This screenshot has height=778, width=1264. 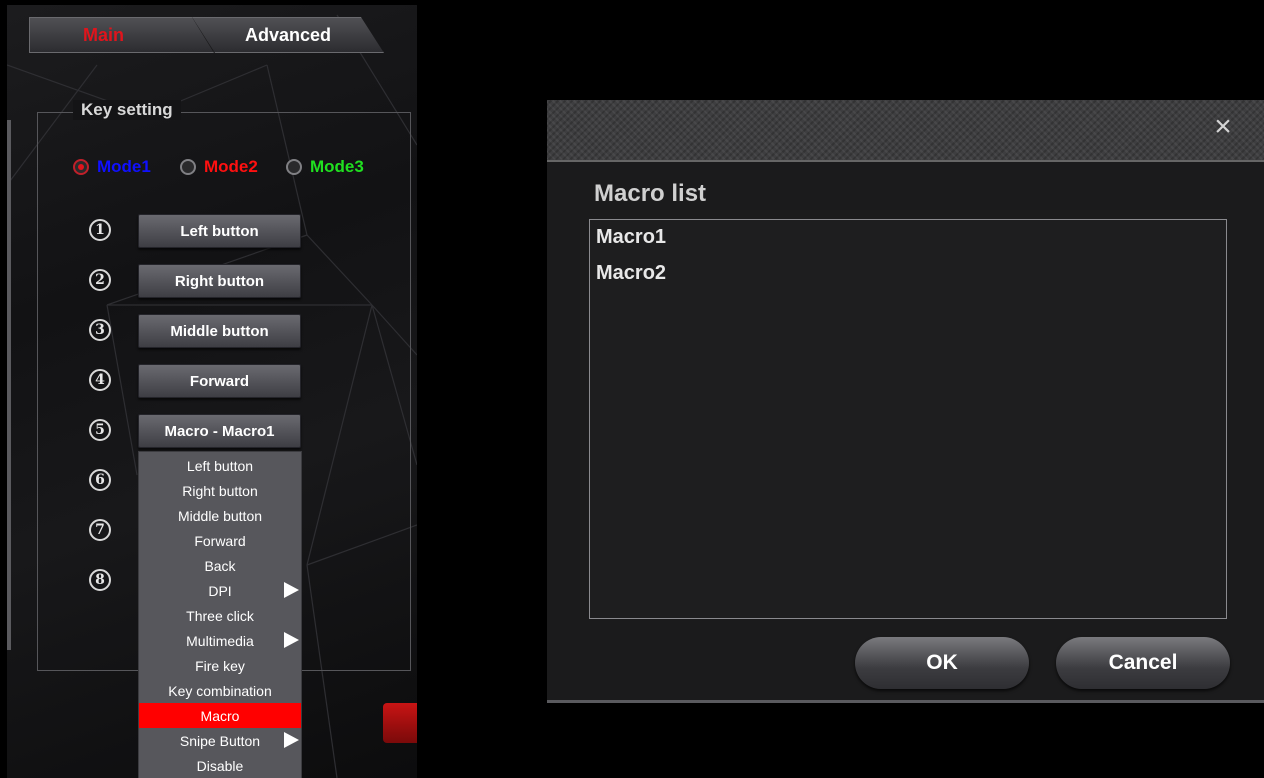 What do you see at coordinates (220, 565) in the screenshot?
I see `dropdown-item: Back` at bounding box center [220, 565].